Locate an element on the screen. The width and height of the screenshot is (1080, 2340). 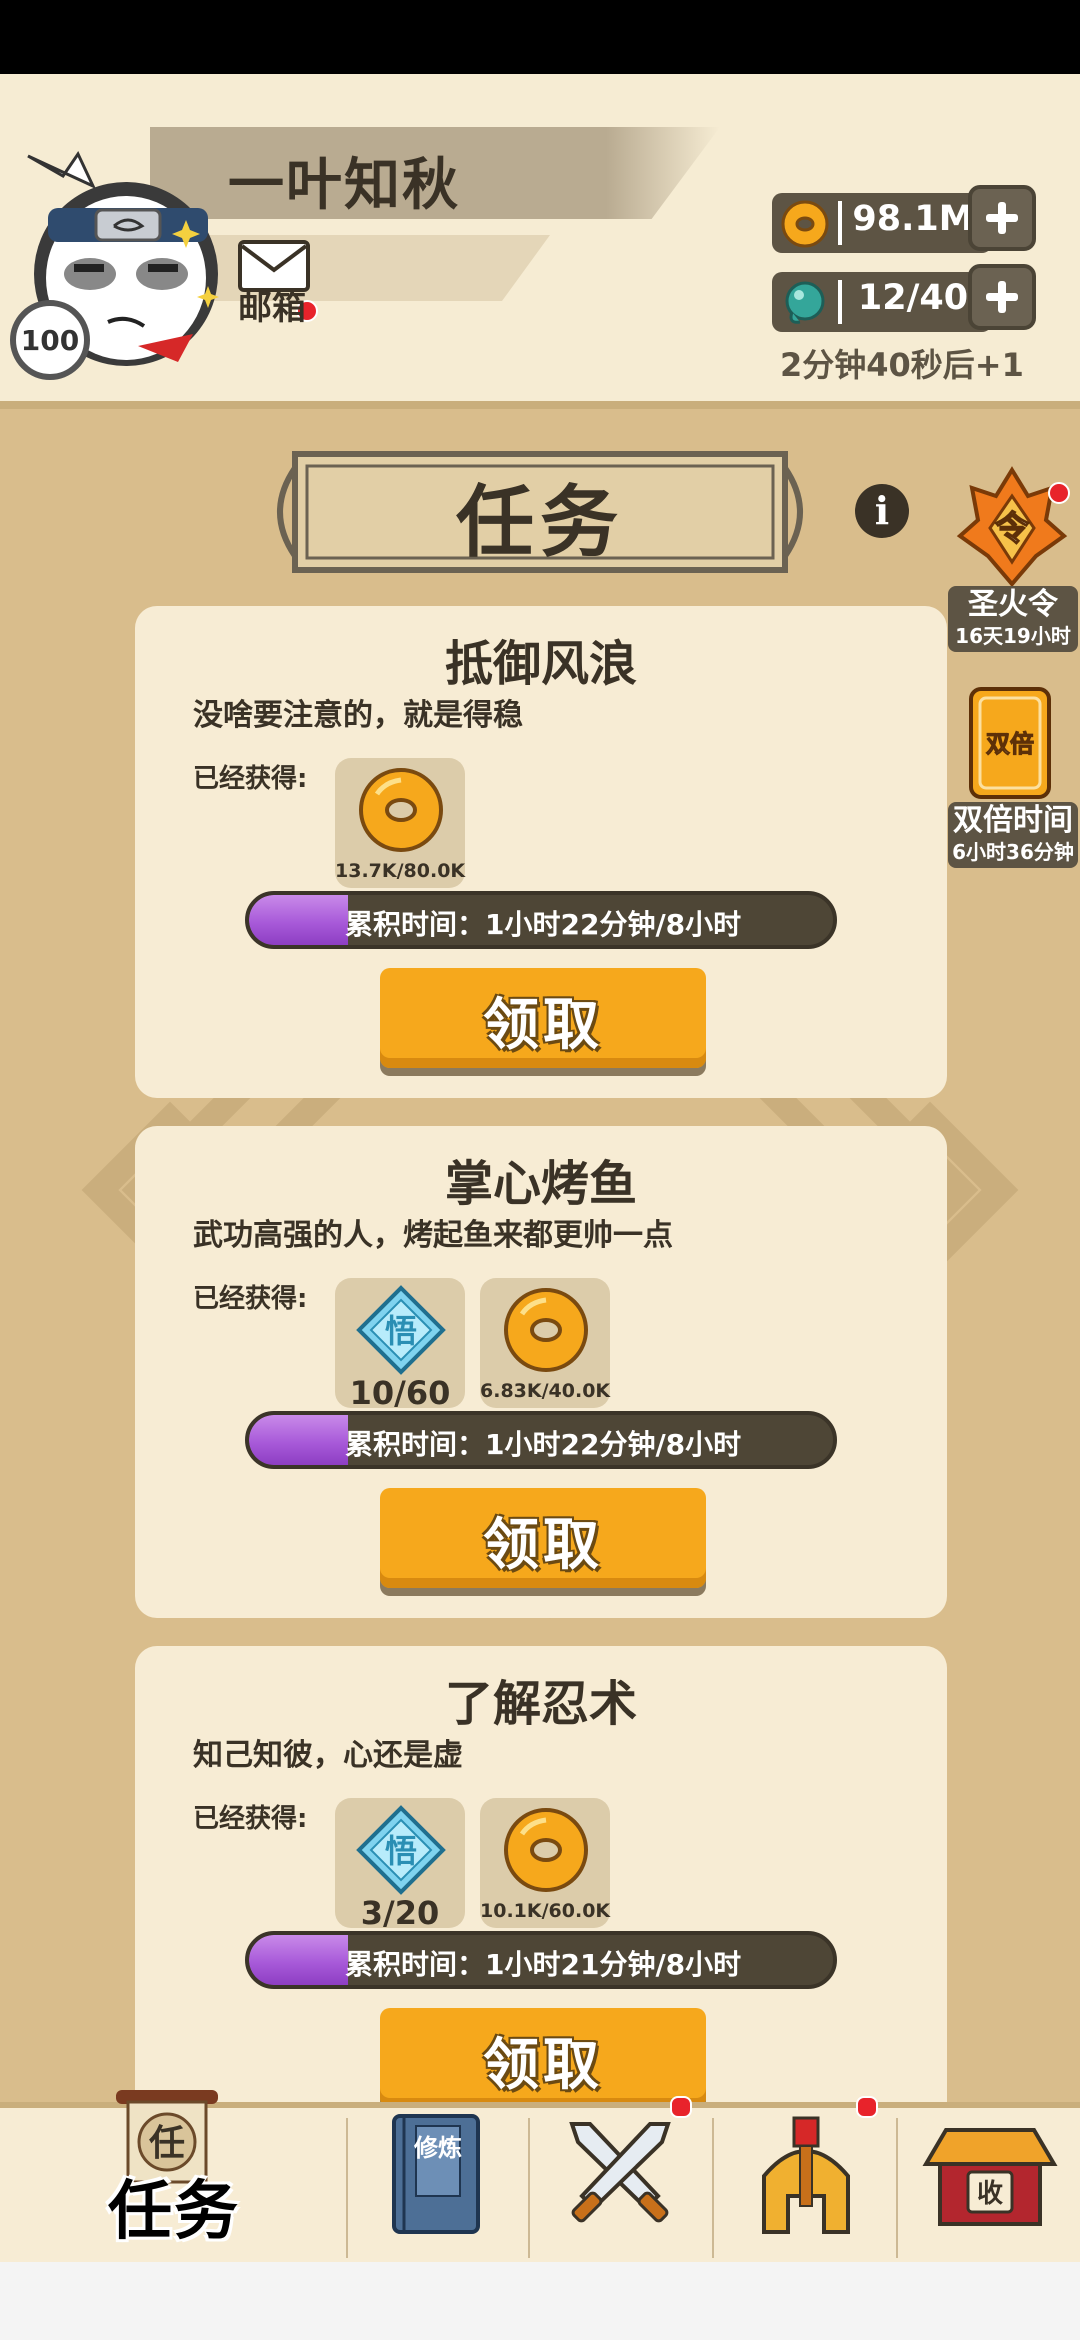
coin-resource-bar: 98.1M is located at coordinates (882, 223).